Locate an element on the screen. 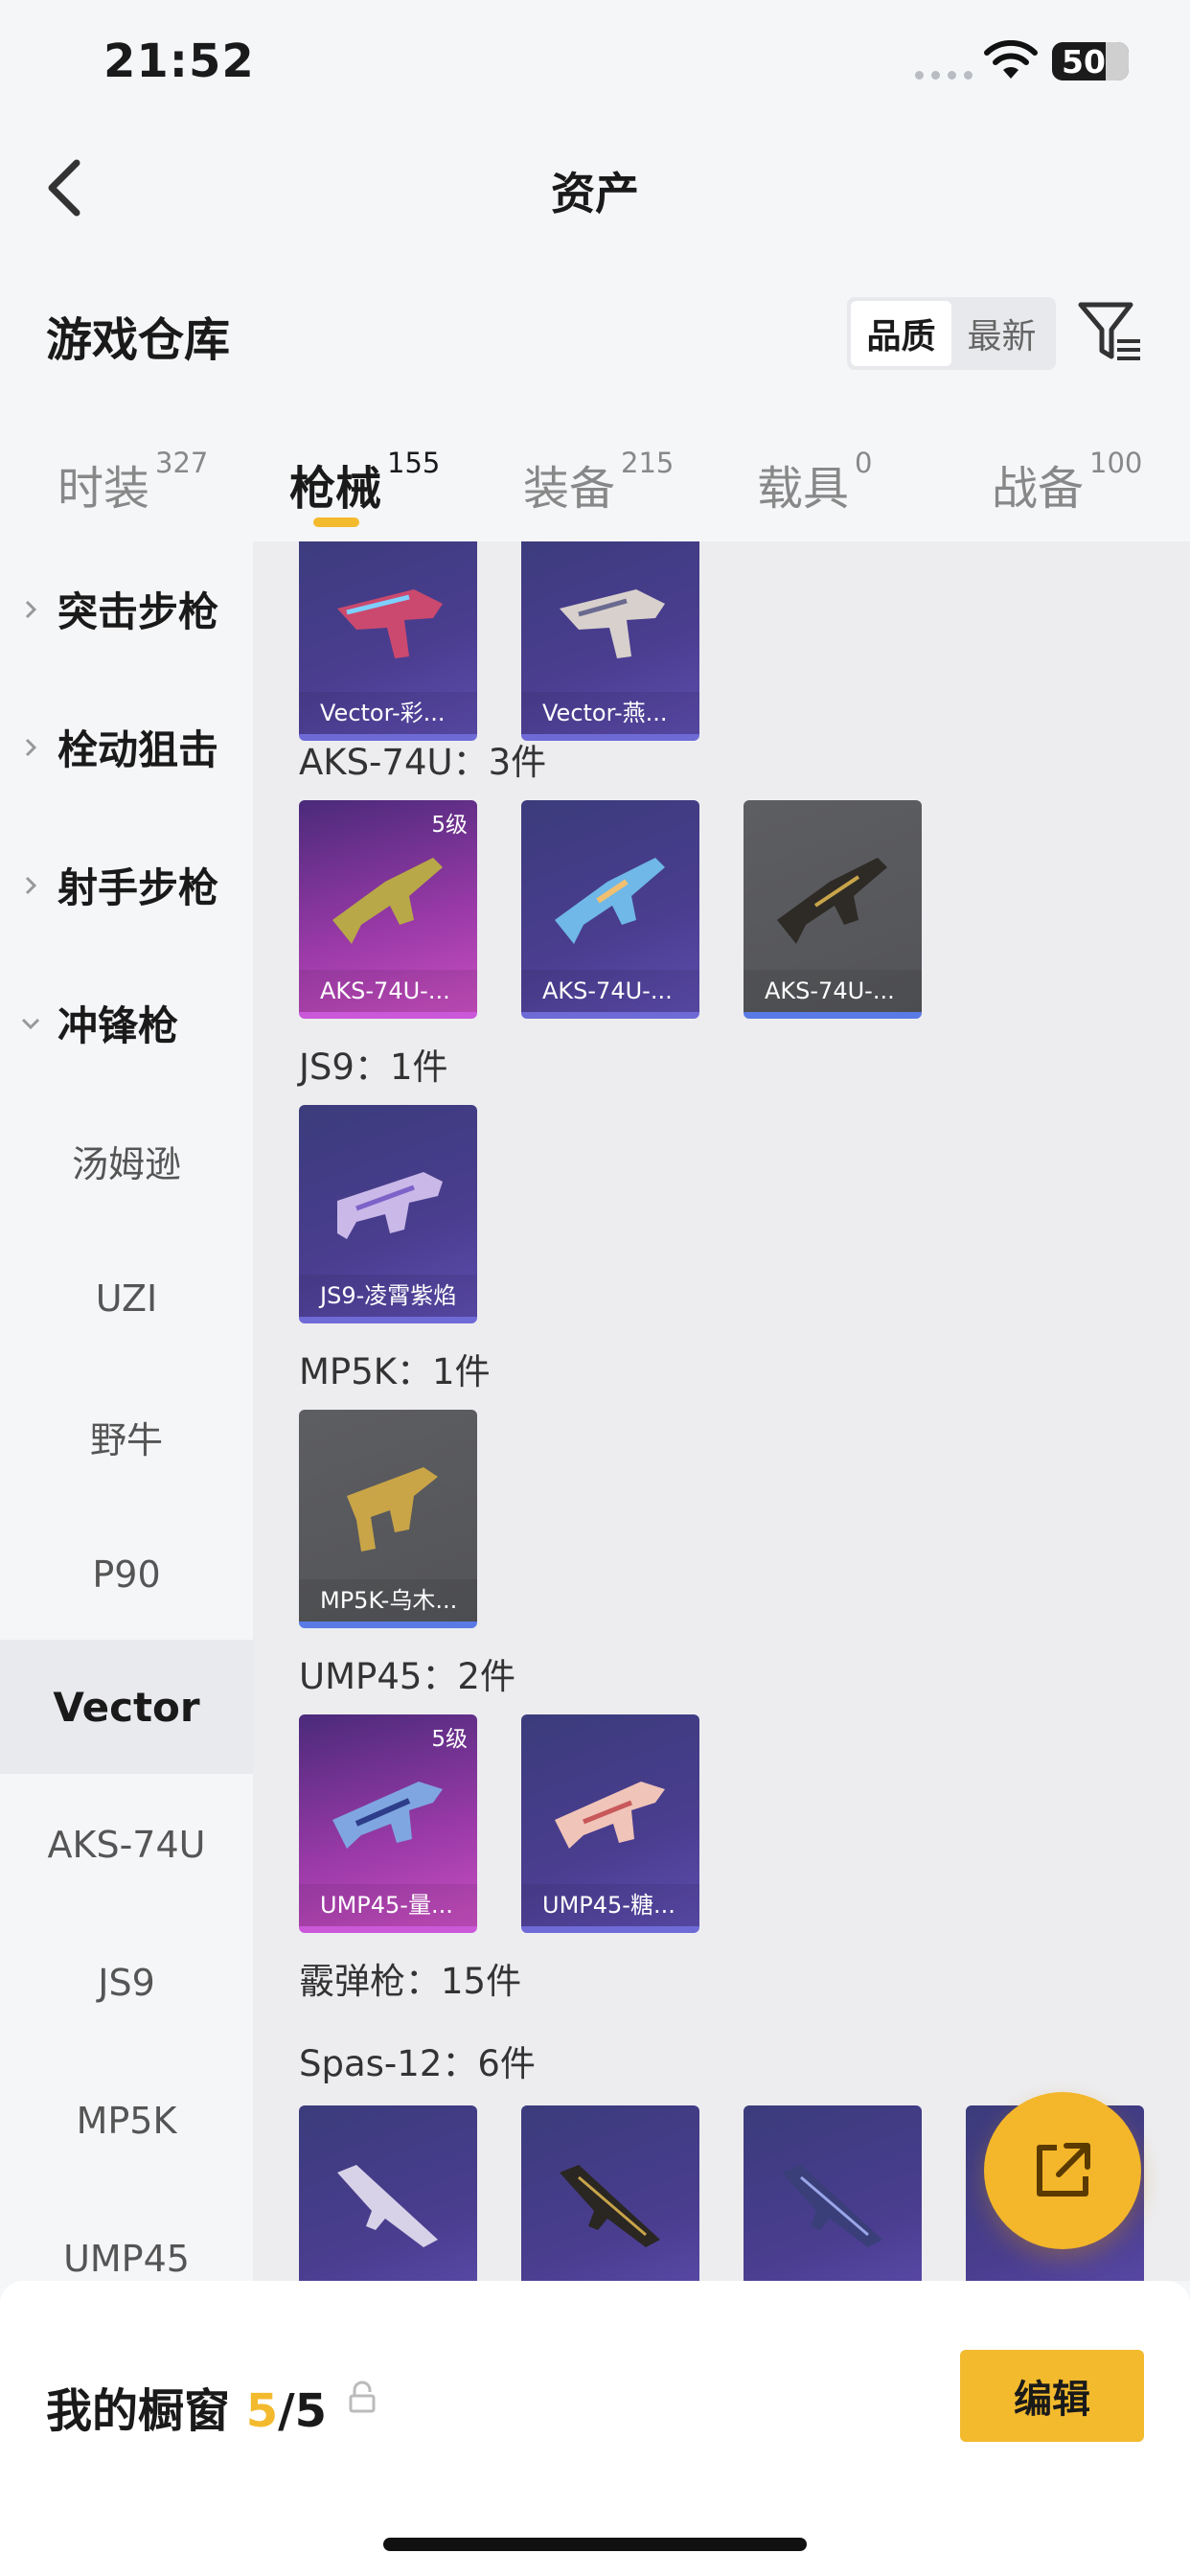 The height and width of the screenshot is (2576, 1190). sidebar-item-ump45: UMP45 is located at coordinates (127, 2236).